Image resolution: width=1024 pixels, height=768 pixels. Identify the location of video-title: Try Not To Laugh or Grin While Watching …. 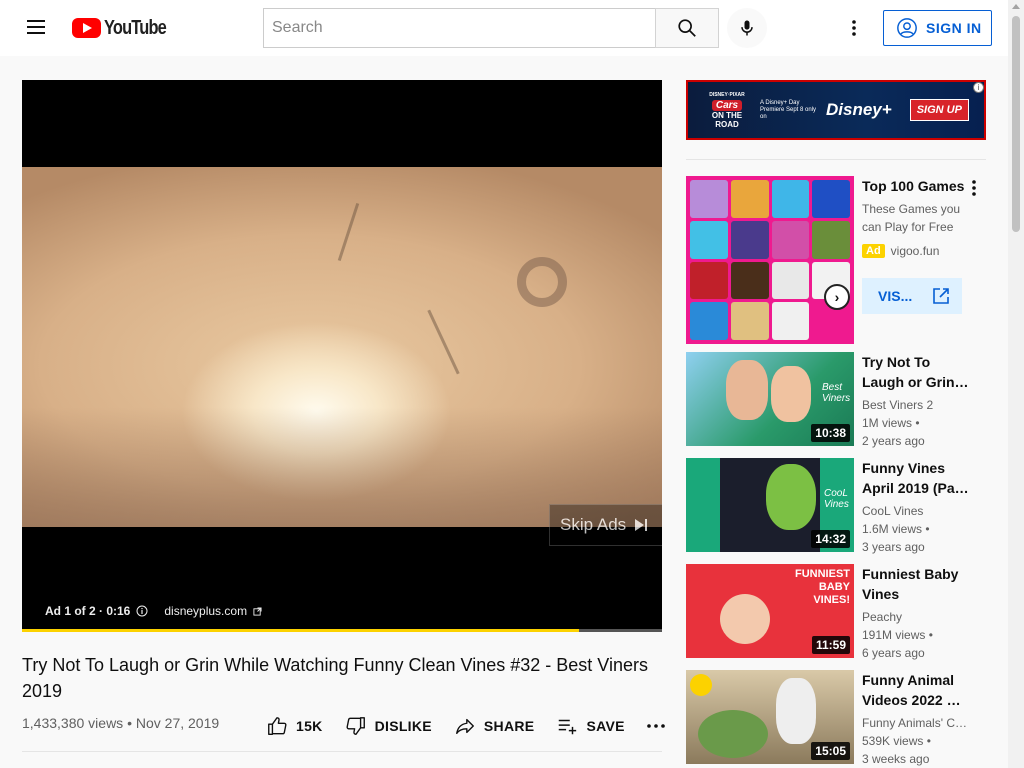
(335, 678).